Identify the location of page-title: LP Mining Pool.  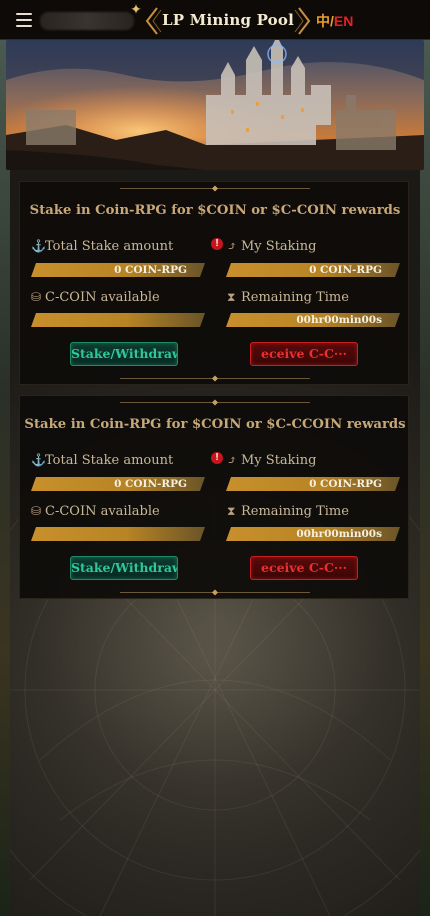
(228, 20).